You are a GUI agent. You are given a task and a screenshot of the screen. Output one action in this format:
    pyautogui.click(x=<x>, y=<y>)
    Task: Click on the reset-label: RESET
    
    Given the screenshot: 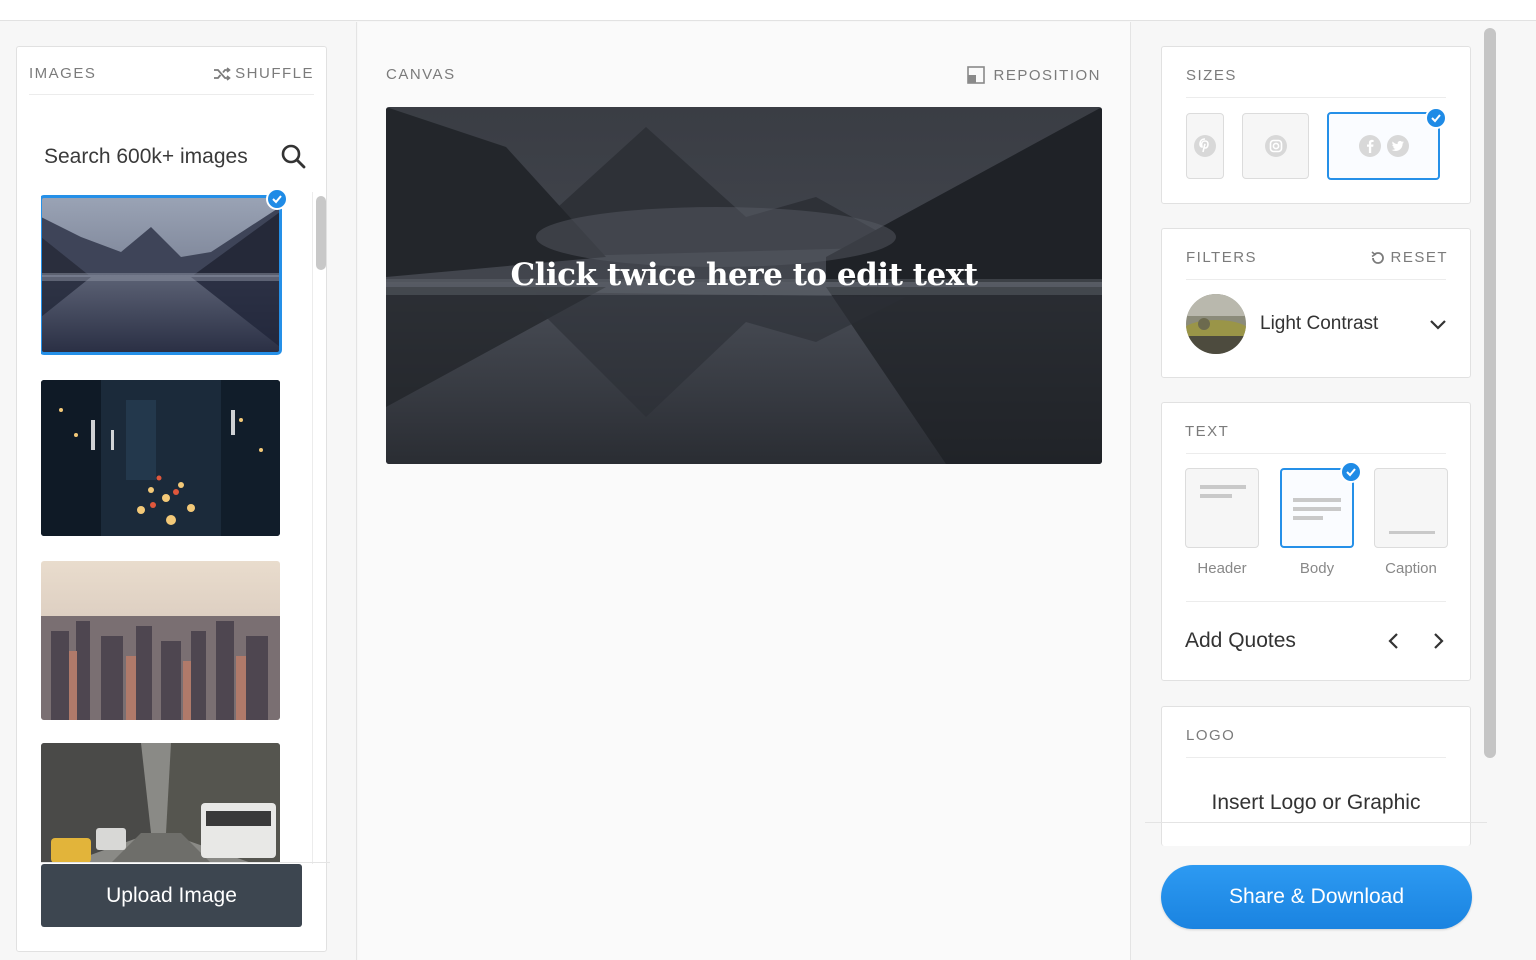 What is the action you would take?
    pyautogui.click(x=1419, y=257)
    